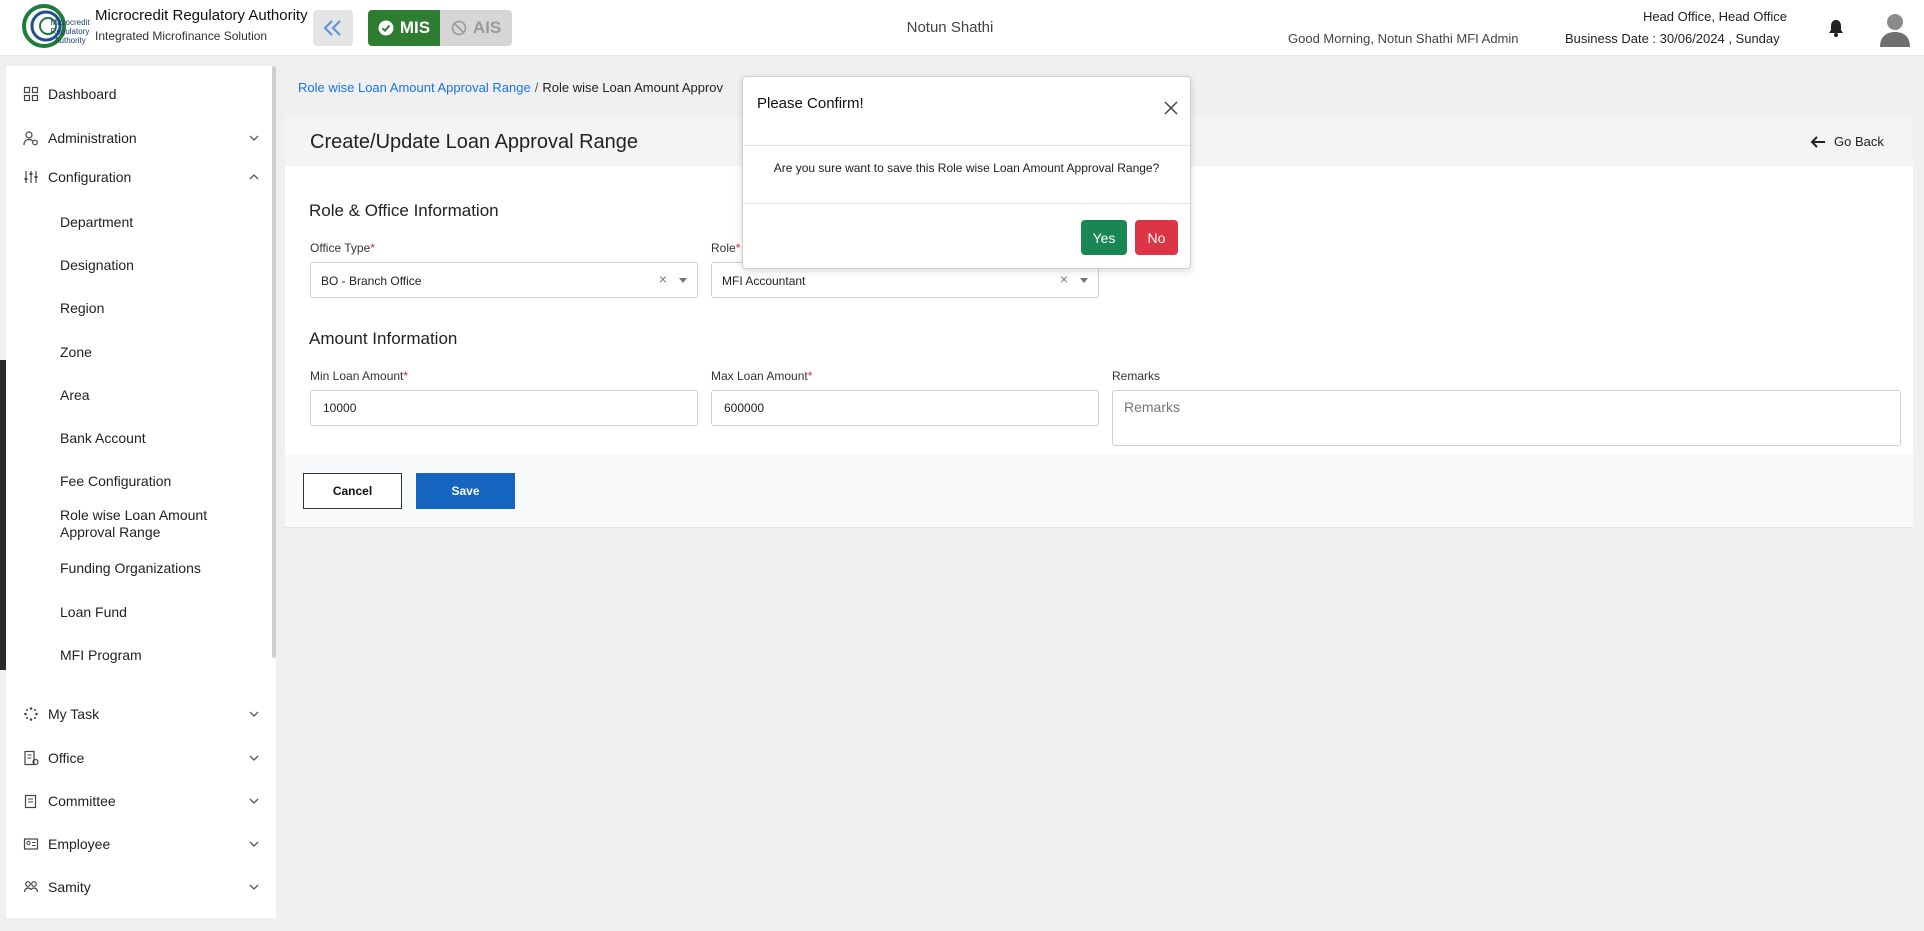 This screenshot has height=931, width=1924. Describe the element at coordinates (69, 887) in the screenshot. I see `sidebar-item-label: Samity` at that location.